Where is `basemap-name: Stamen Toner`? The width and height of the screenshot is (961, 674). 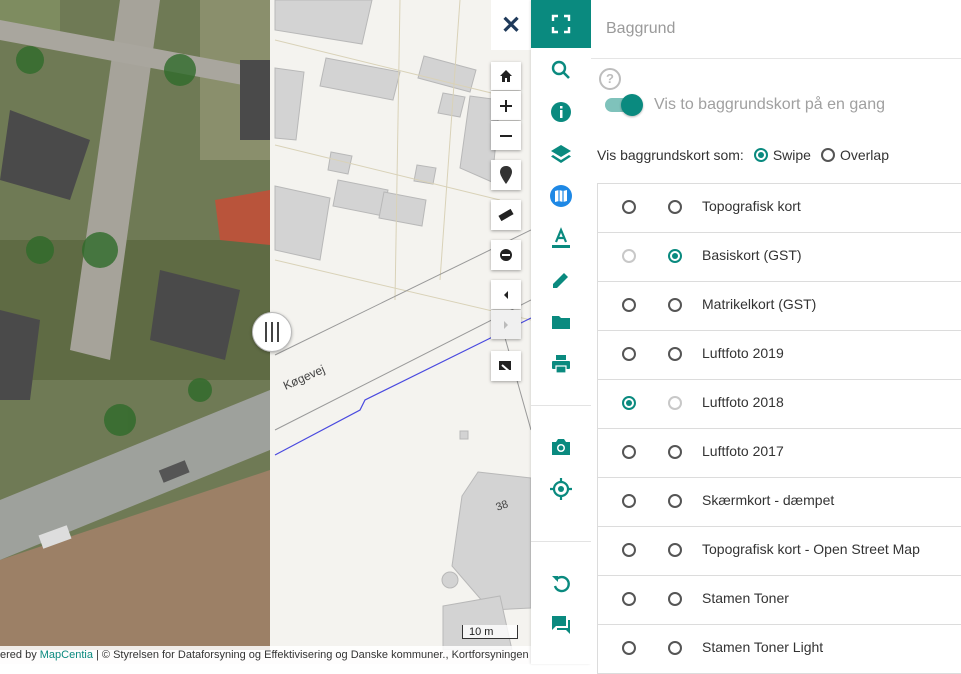 basemap-name: Stamen Toner is located at coordinates (745, 598).